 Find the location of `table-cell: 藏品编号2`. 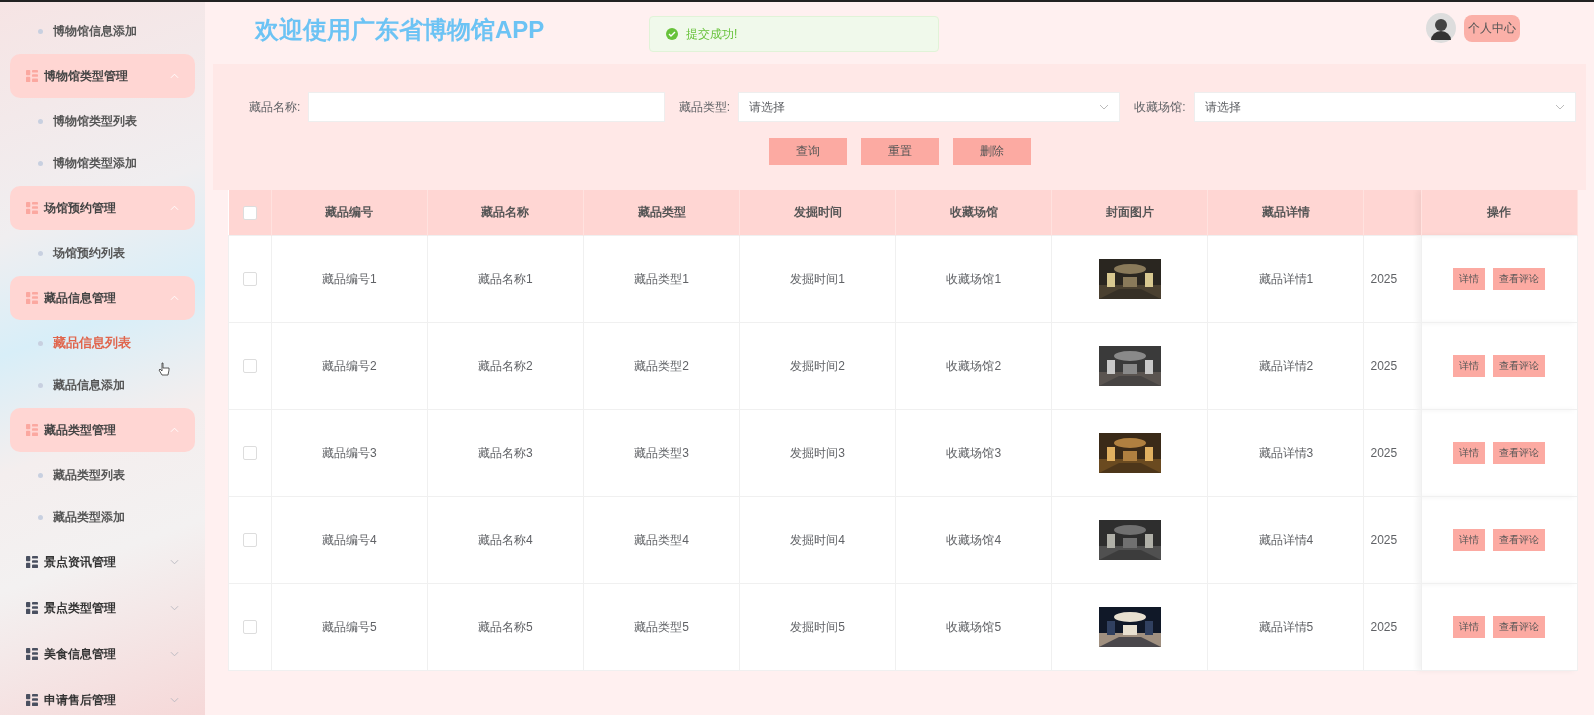

table-cell: 藏品编号2 is located at coordinates (349, 366).